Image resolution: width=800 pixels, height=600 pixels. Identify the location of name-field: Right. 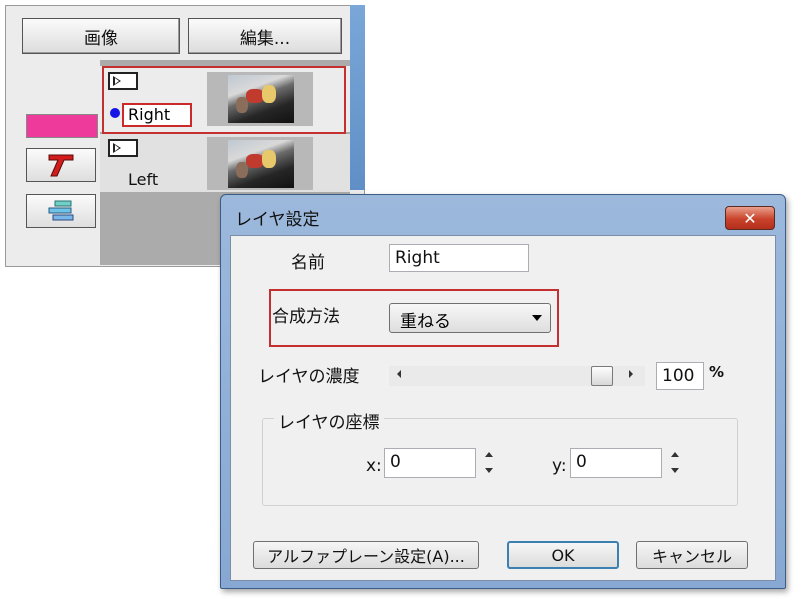
(459, 258).